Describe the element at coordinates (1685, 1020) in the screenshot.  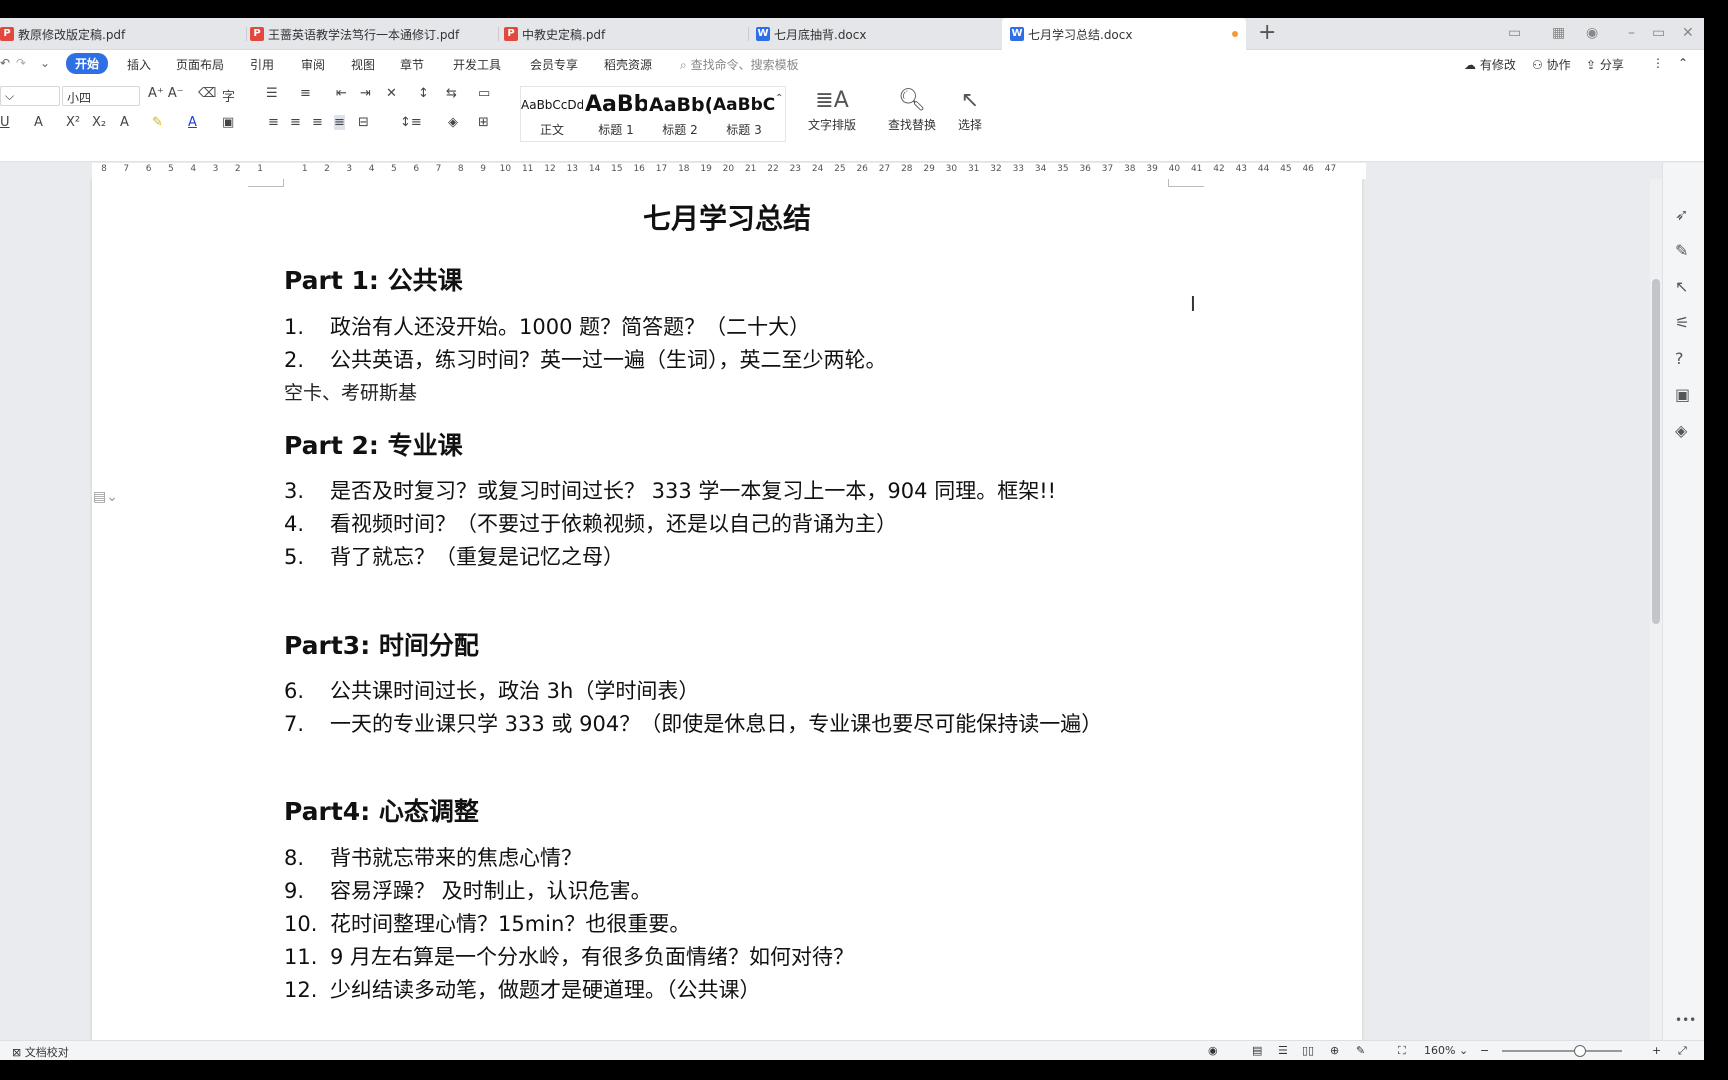
I see `more-icon: •••` at that location.